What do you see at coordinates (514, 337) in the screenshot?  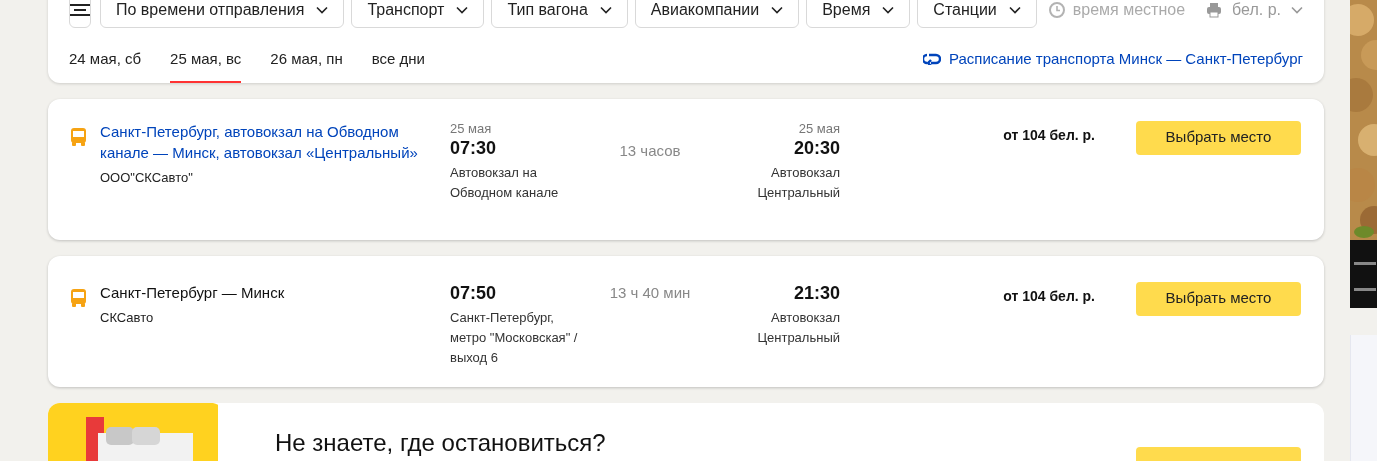 I see `departure-station: Санкт-Петербург, метро "Московская" / выход 6` at bounding box center [514, 337].